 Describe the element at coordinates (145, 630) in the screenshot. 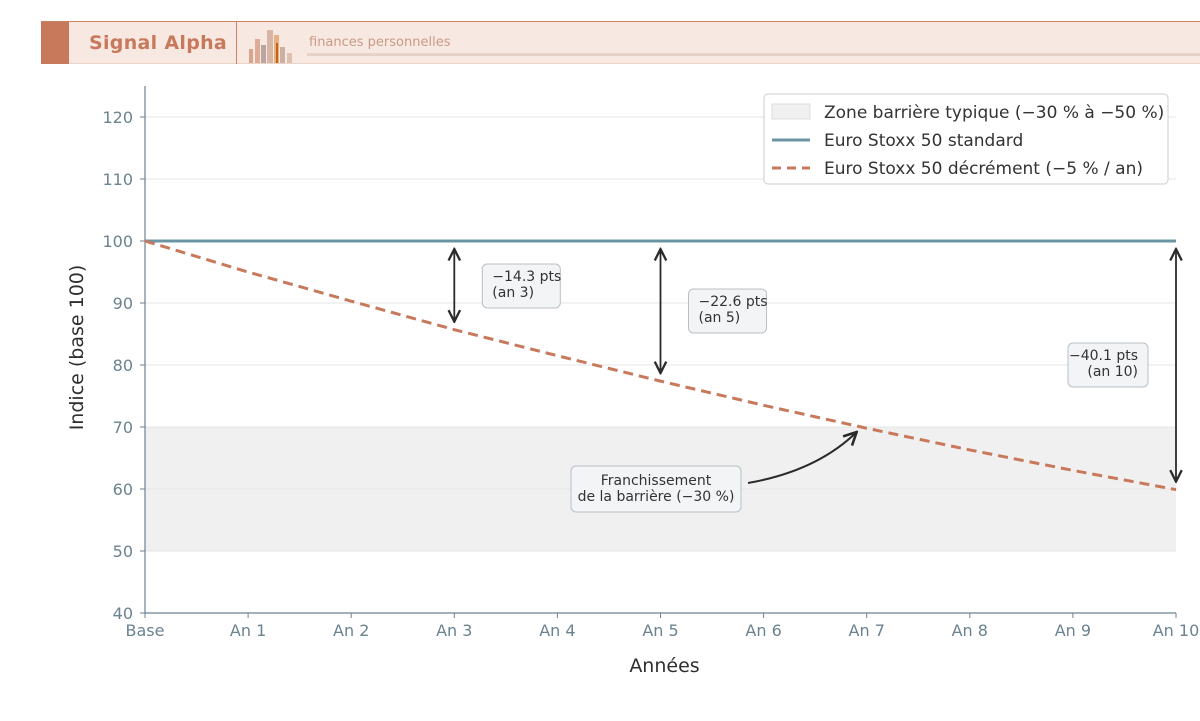

I see `x-tick-label: Base` at that location.